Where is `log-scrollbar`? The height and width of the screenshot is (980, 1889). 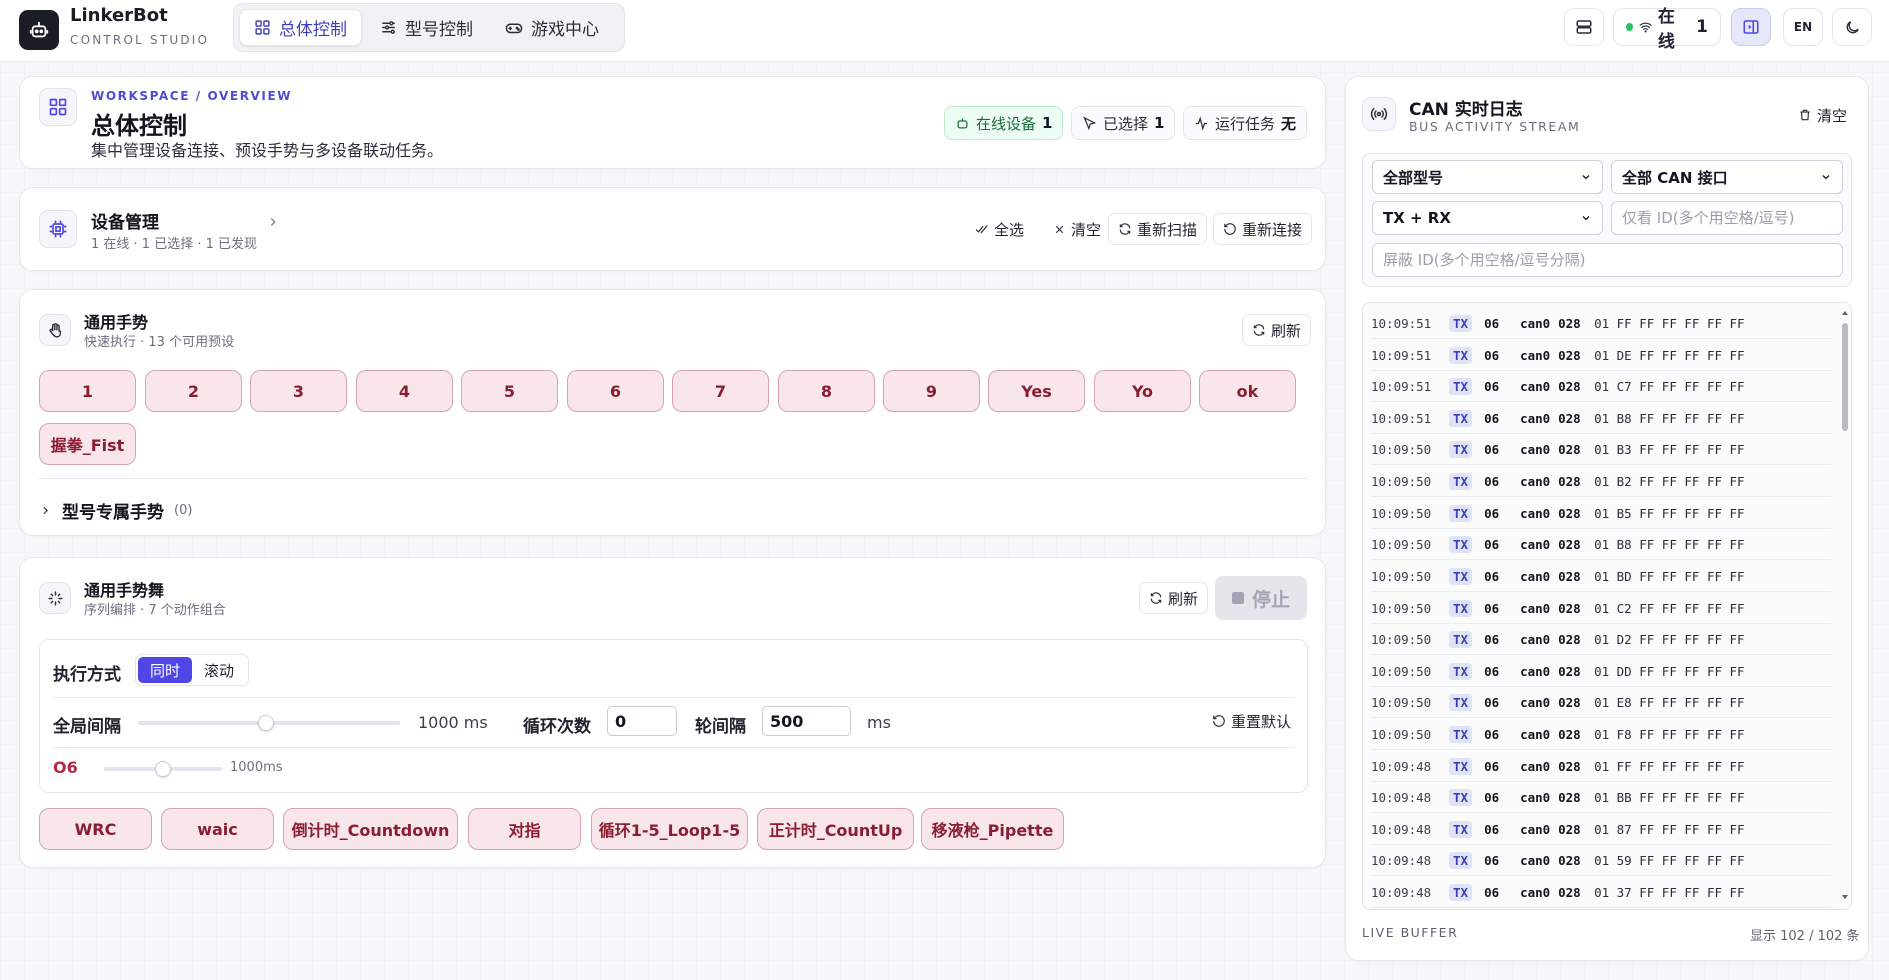
log-scrollbar is located at coordinates (1845, 605).